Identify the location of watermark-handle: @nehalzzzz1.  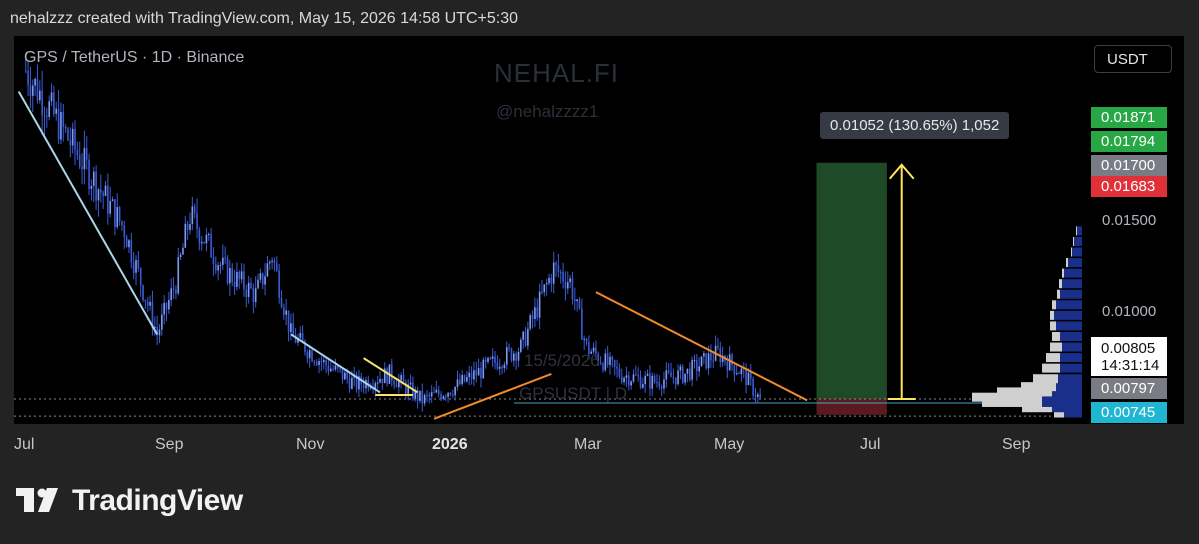
(547, 111).